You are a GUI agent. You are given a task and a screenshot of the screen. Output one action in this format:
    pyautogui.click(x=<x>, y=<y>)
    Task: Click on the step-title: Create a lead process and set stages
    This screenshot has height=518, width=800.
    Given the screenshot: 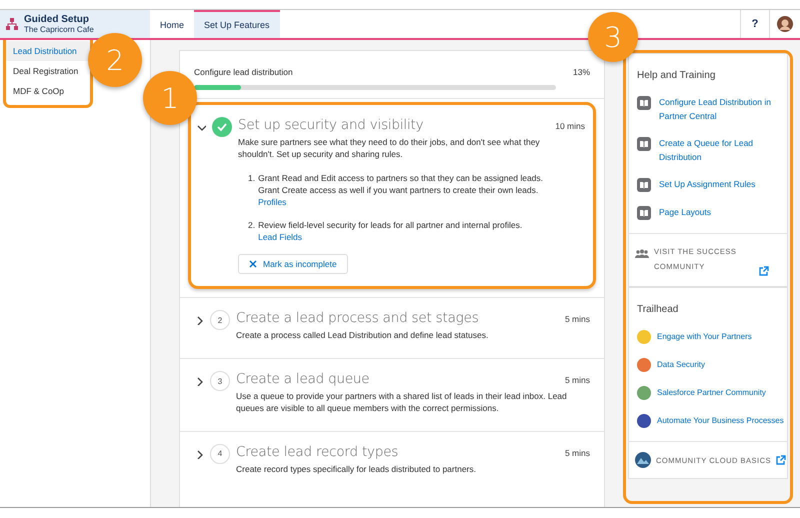 What is the action you would take?
    pyautogui.click(x=357, y=318)
    